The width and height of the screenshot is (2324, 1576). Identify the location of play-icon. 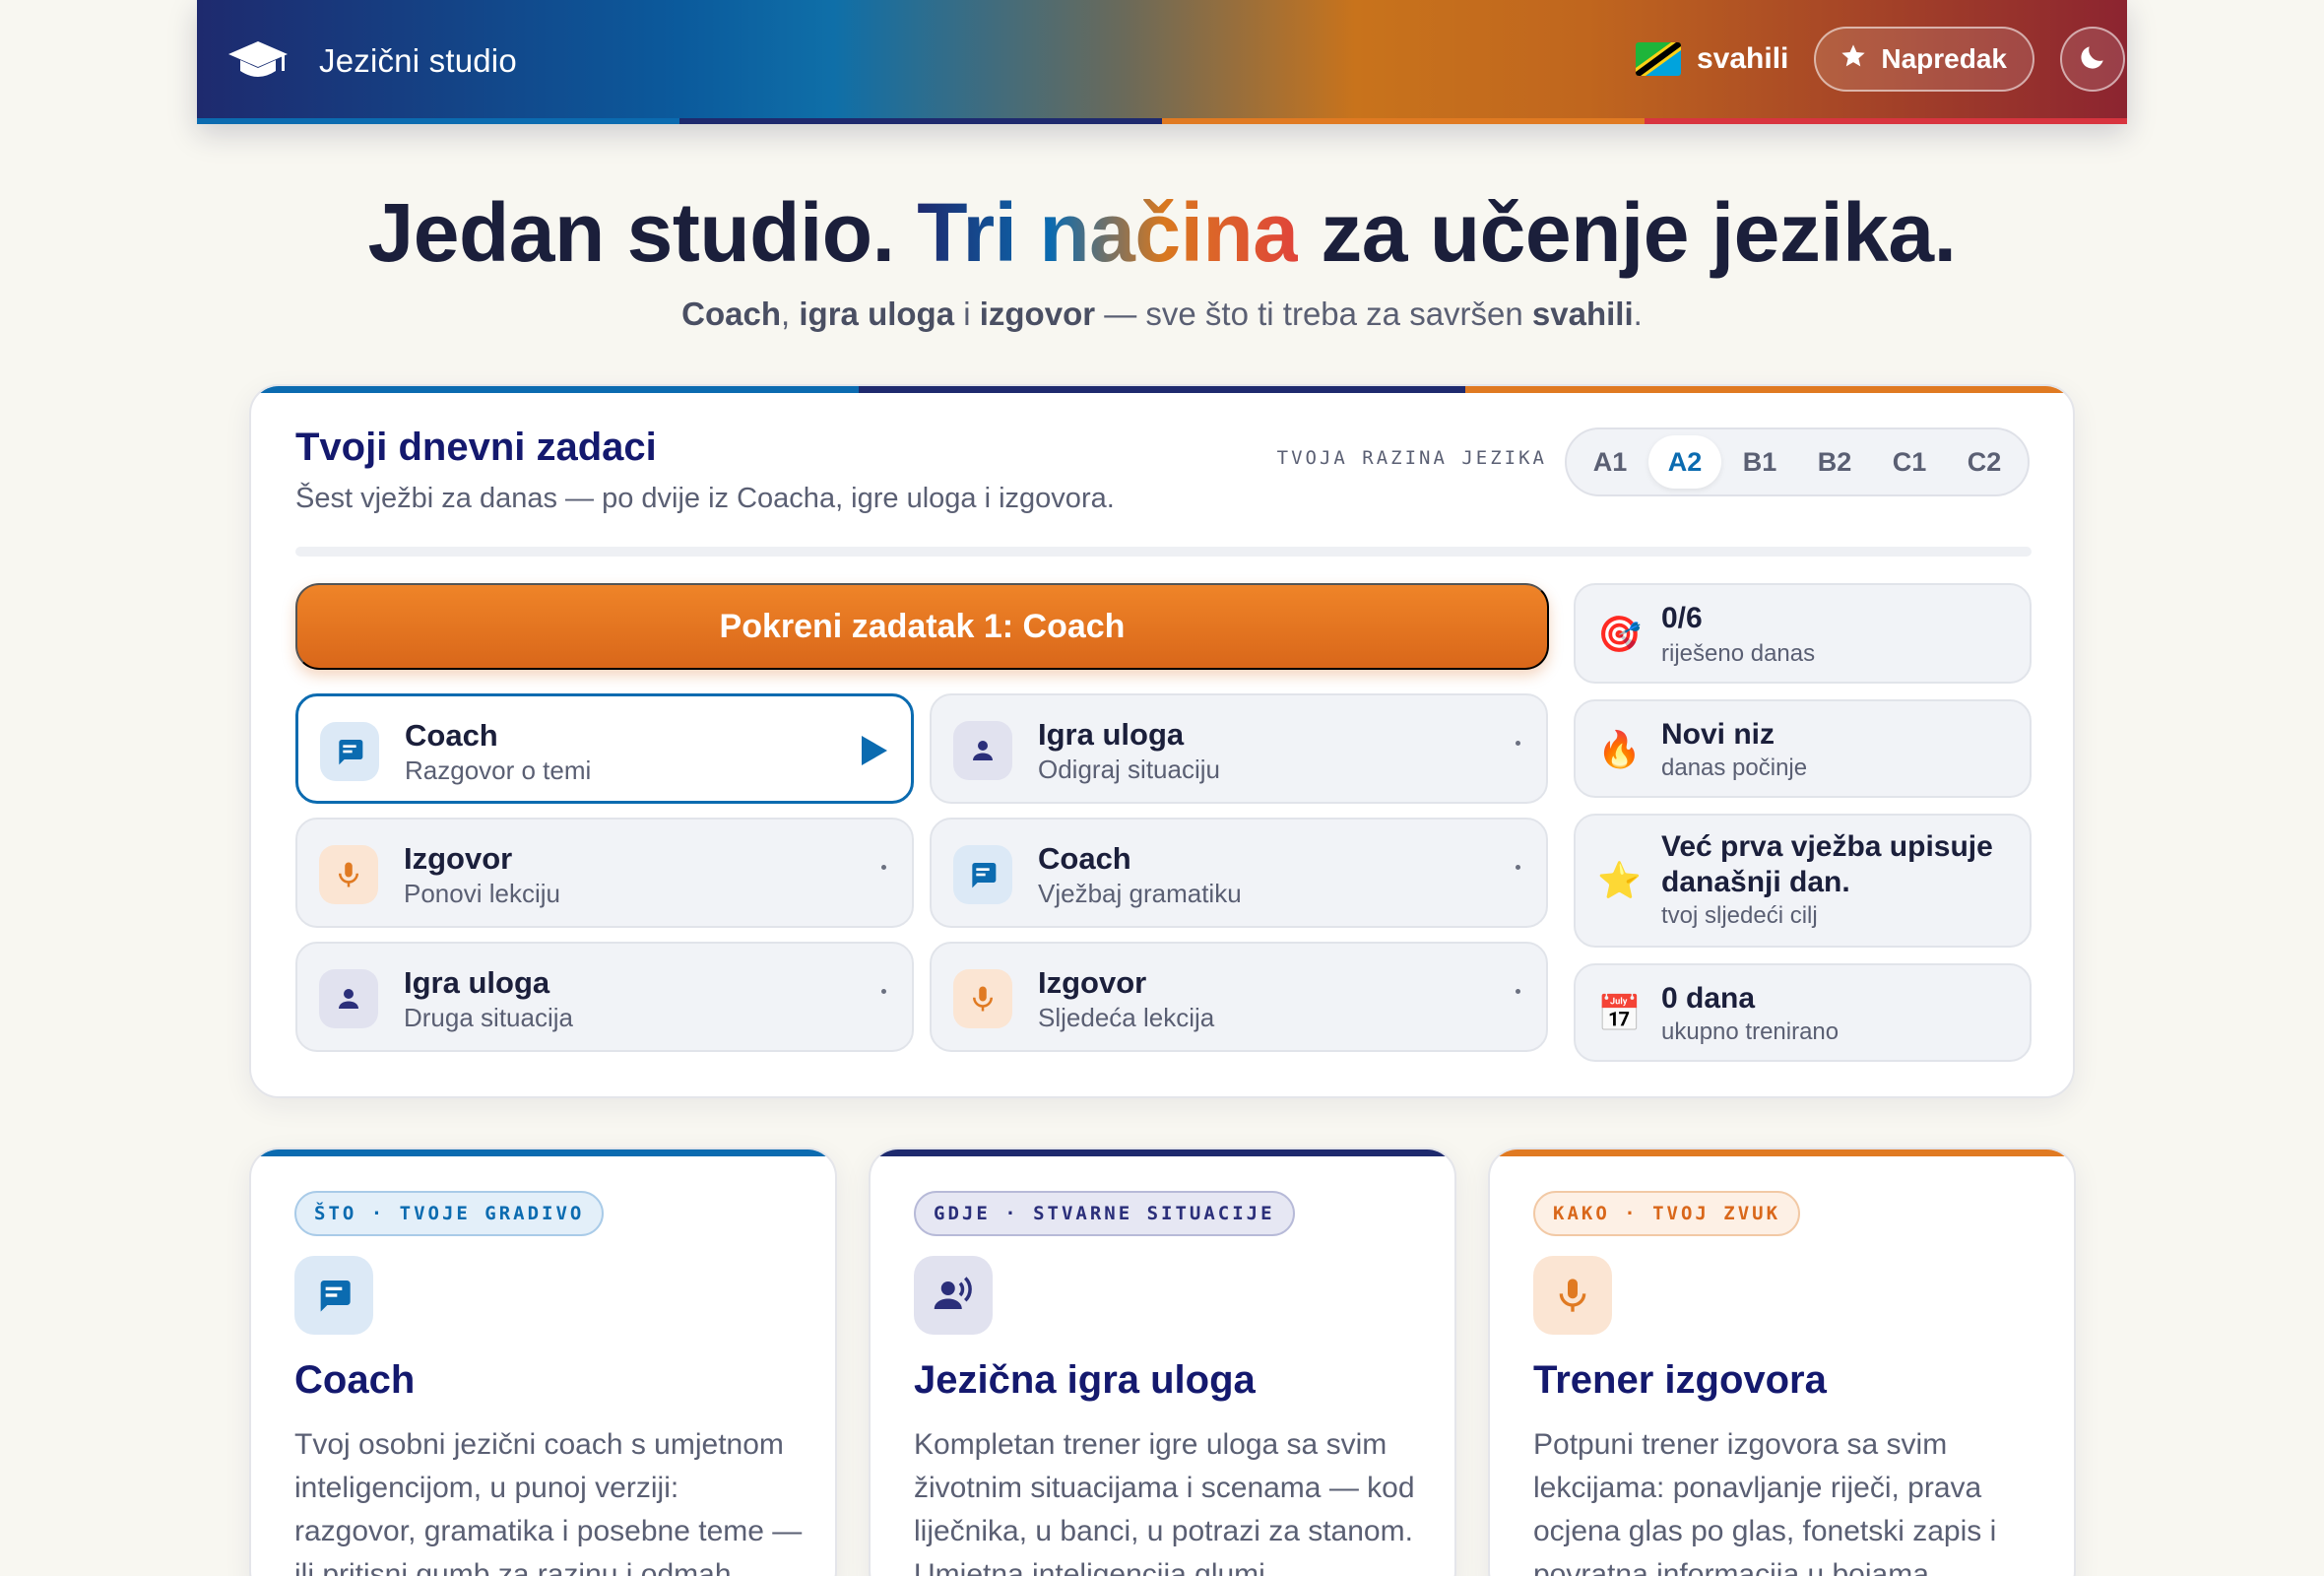
(874, 750).